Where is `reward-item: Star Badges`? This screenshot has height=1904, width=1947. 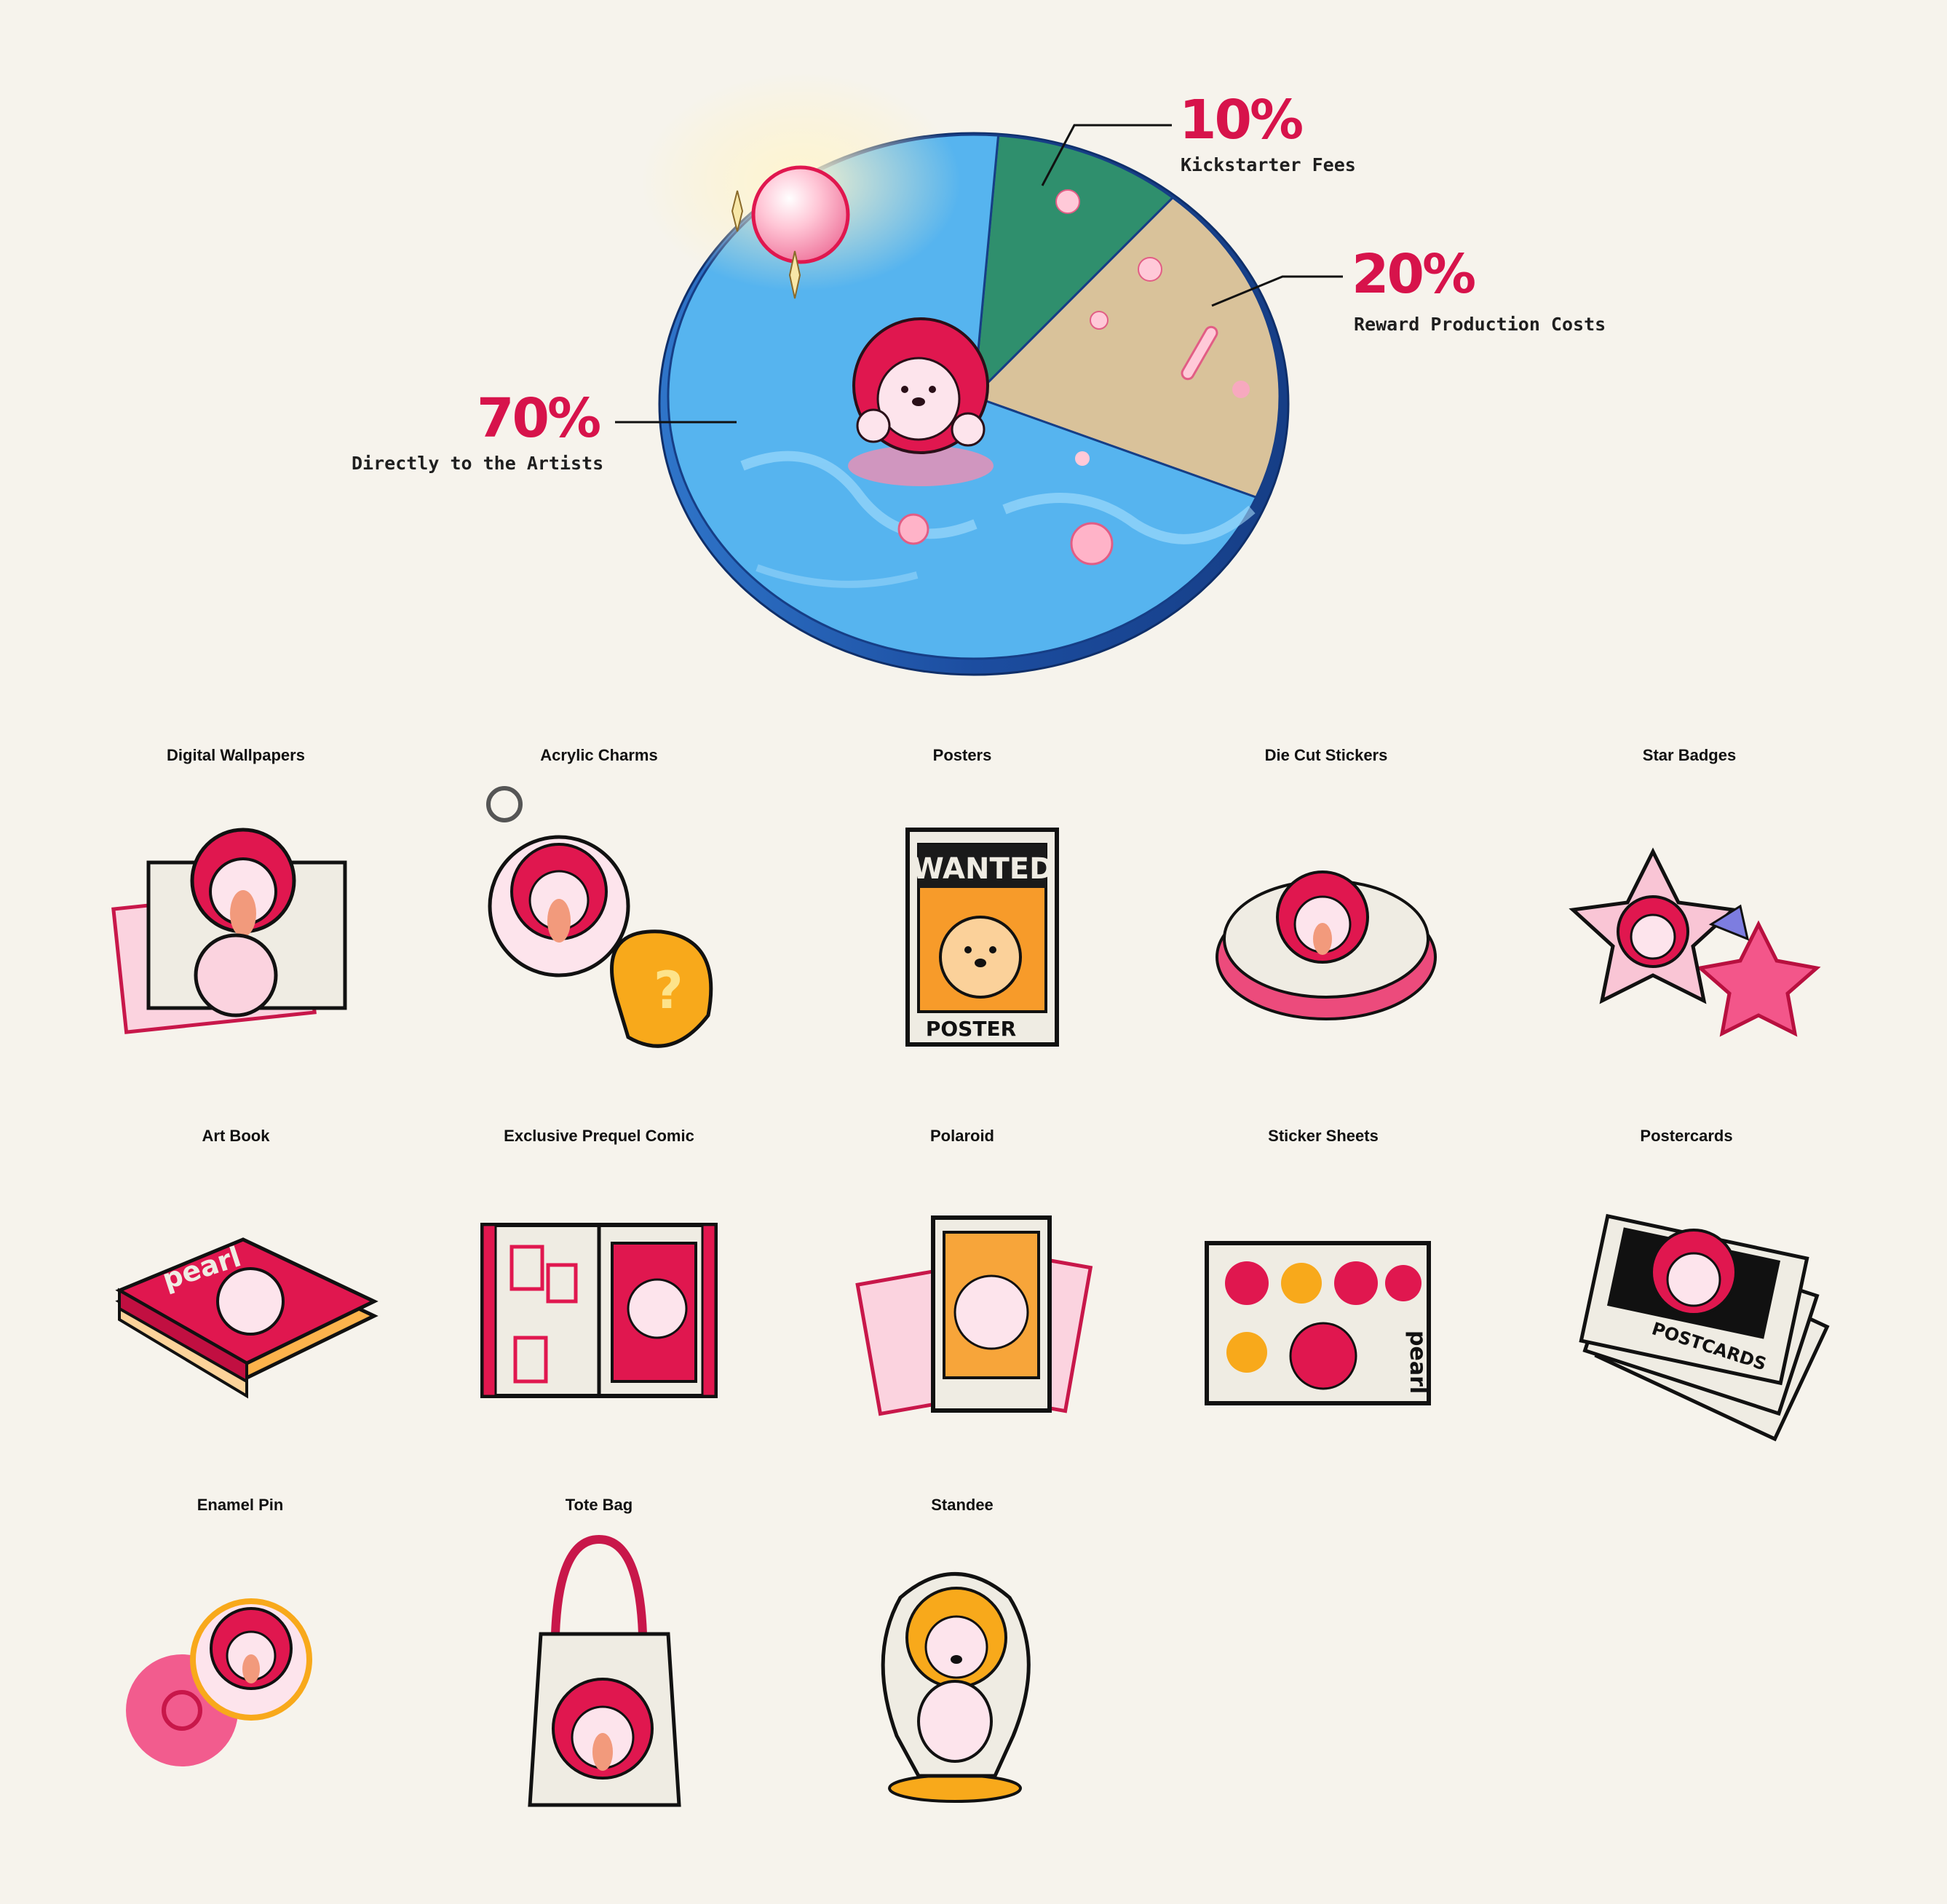 reward-item: Star Badges is located at coordinates (1689, 920).